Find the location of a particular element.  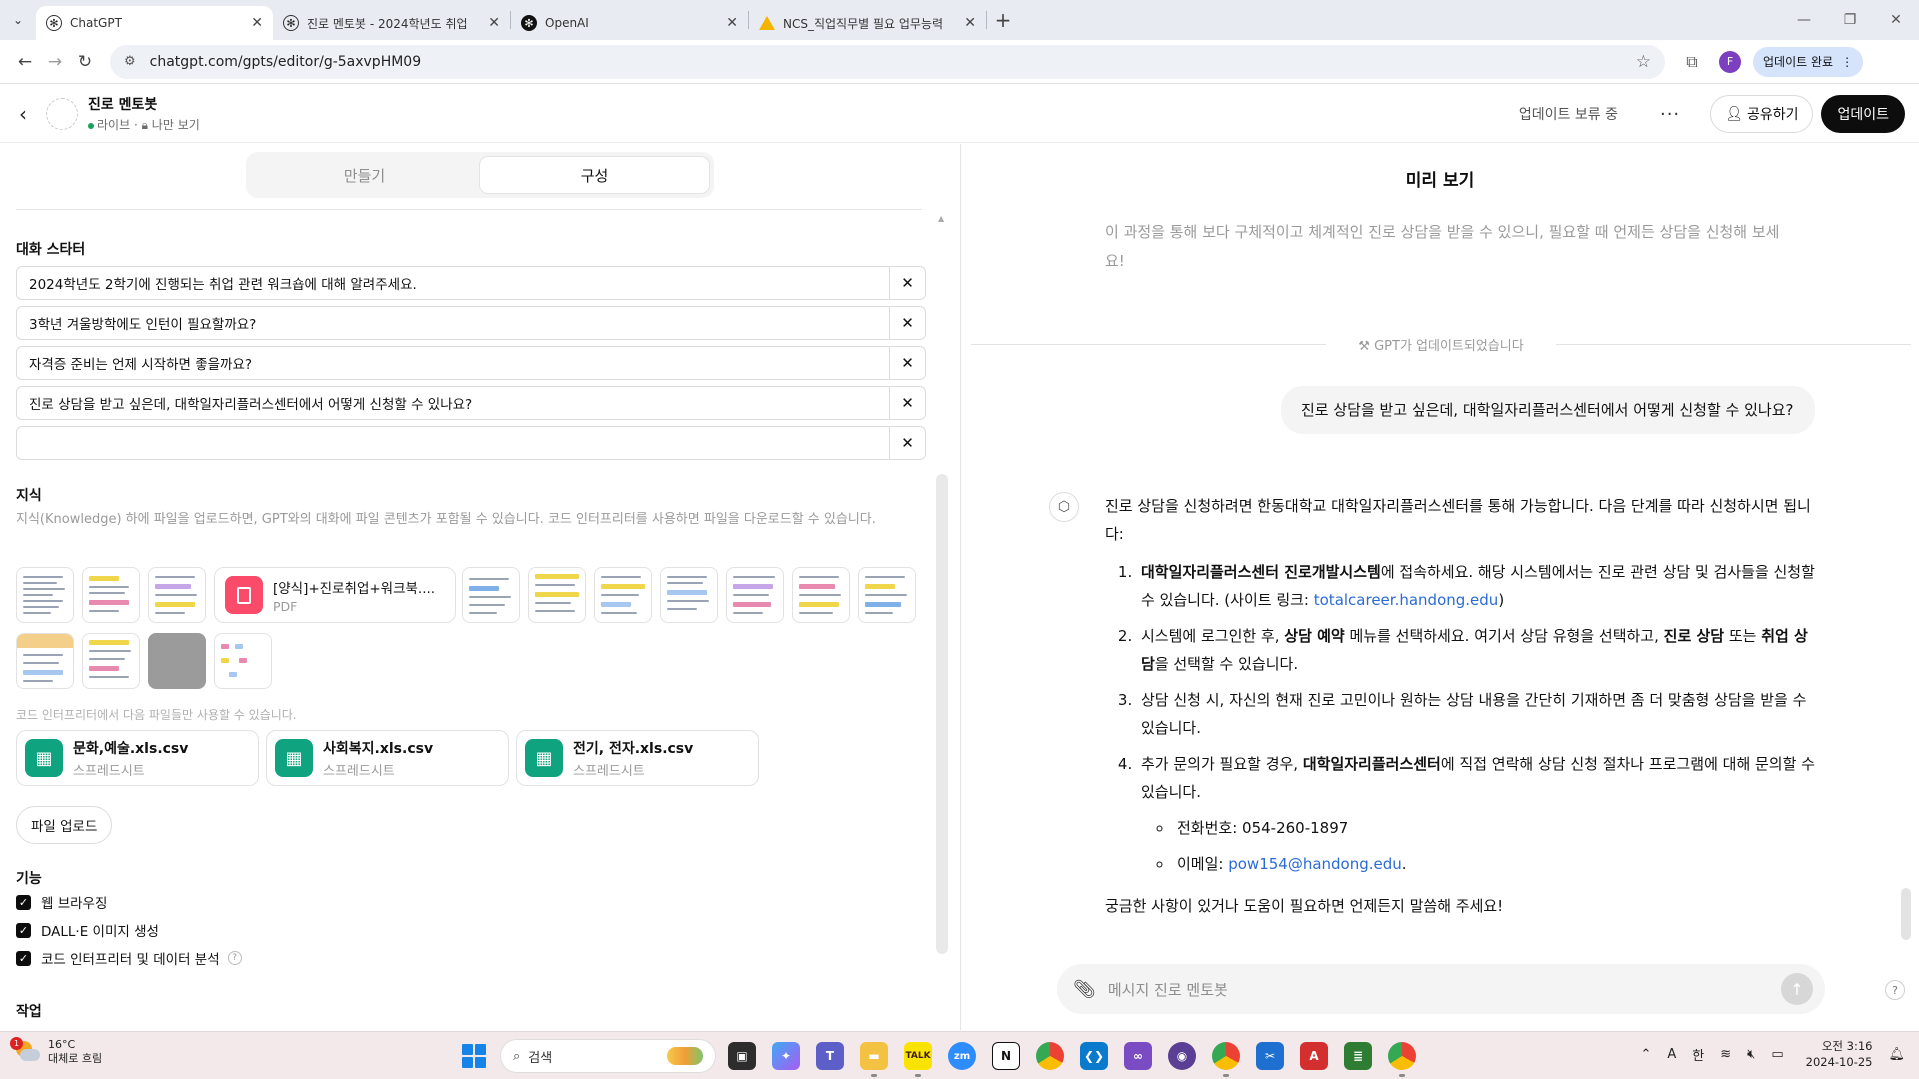

acrobat-icon: A is located at coordinates (1314, 1056).